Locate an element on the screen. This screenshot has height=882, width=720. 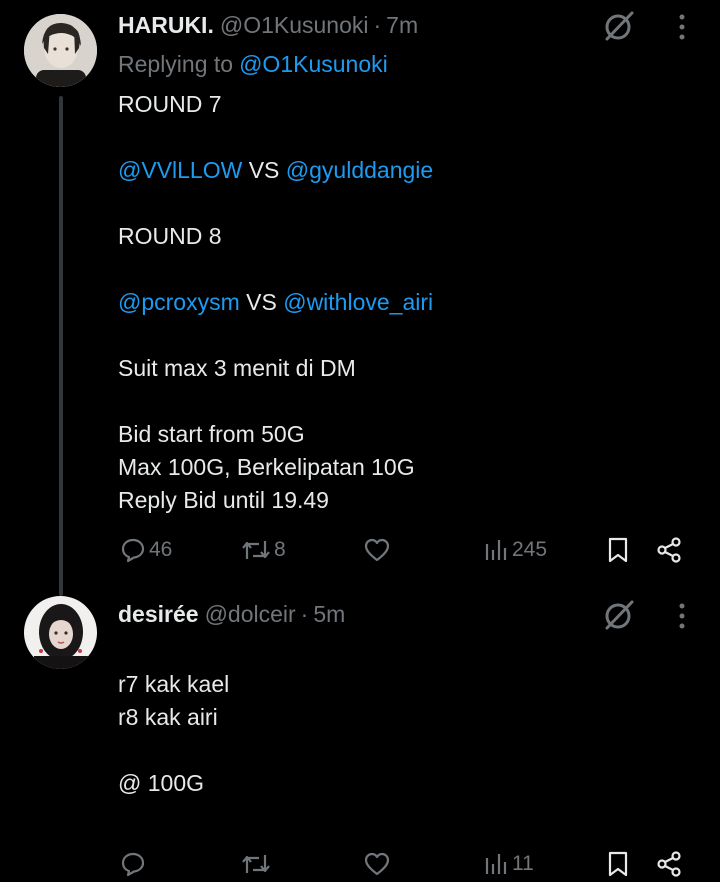
text-line: Bid start from 50G is located at coordinates (211, 434).